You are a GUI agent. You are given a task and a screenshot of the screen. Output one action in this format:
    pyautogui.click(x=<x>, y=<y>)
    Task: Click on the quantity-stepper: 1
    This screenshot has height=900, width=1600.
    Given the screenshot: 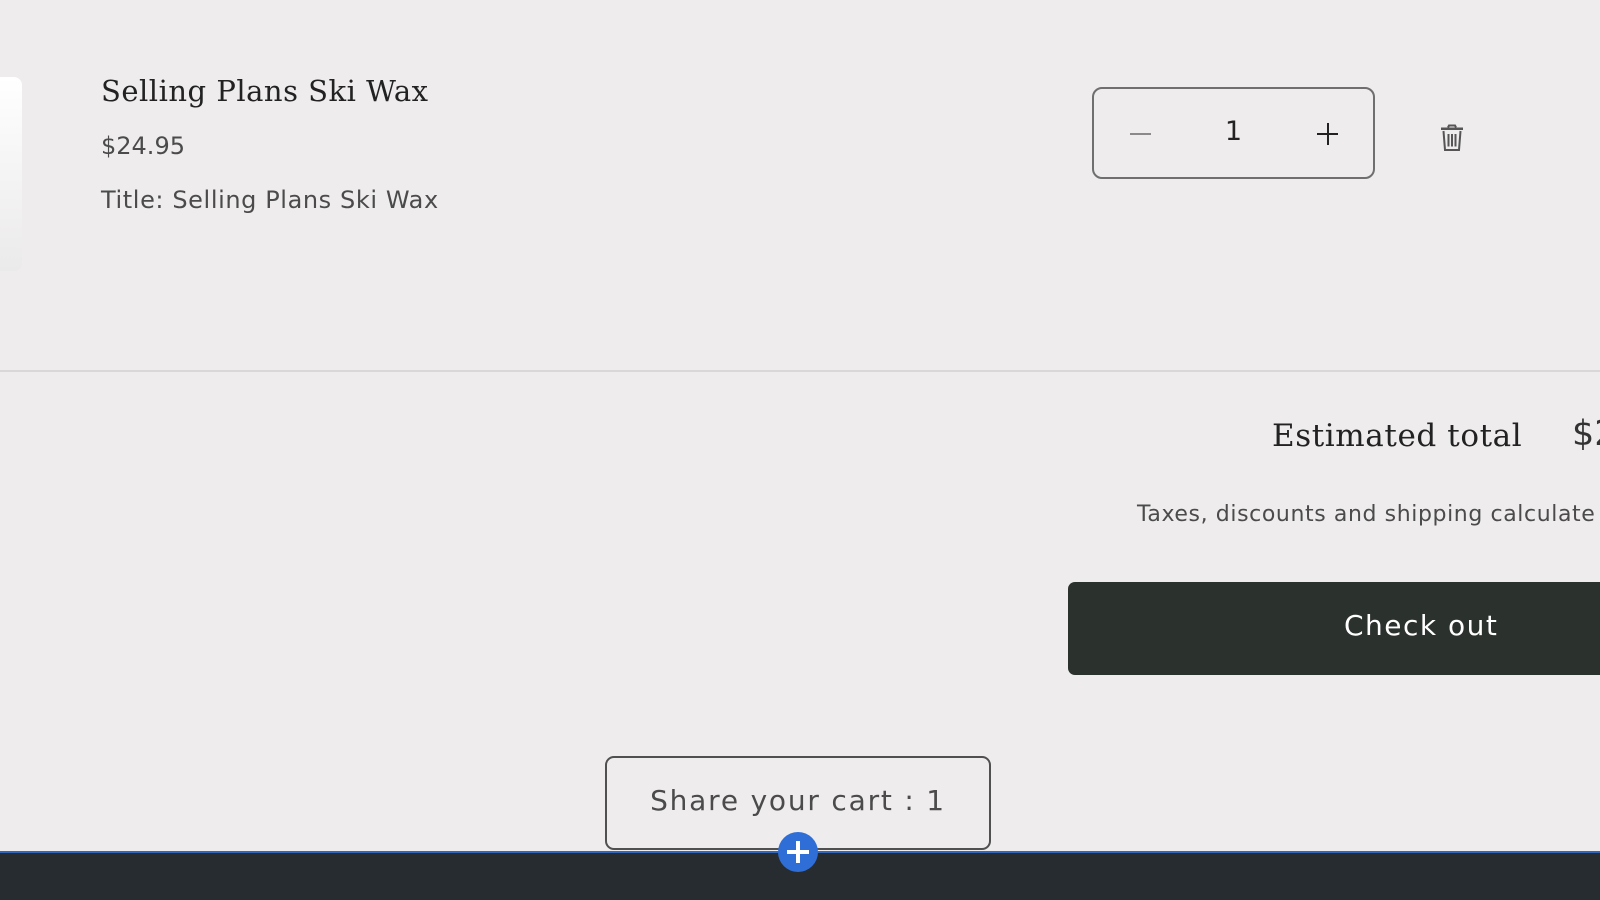 What is the action you would take?
    pyautogui.click(x=1233, y=133)
    